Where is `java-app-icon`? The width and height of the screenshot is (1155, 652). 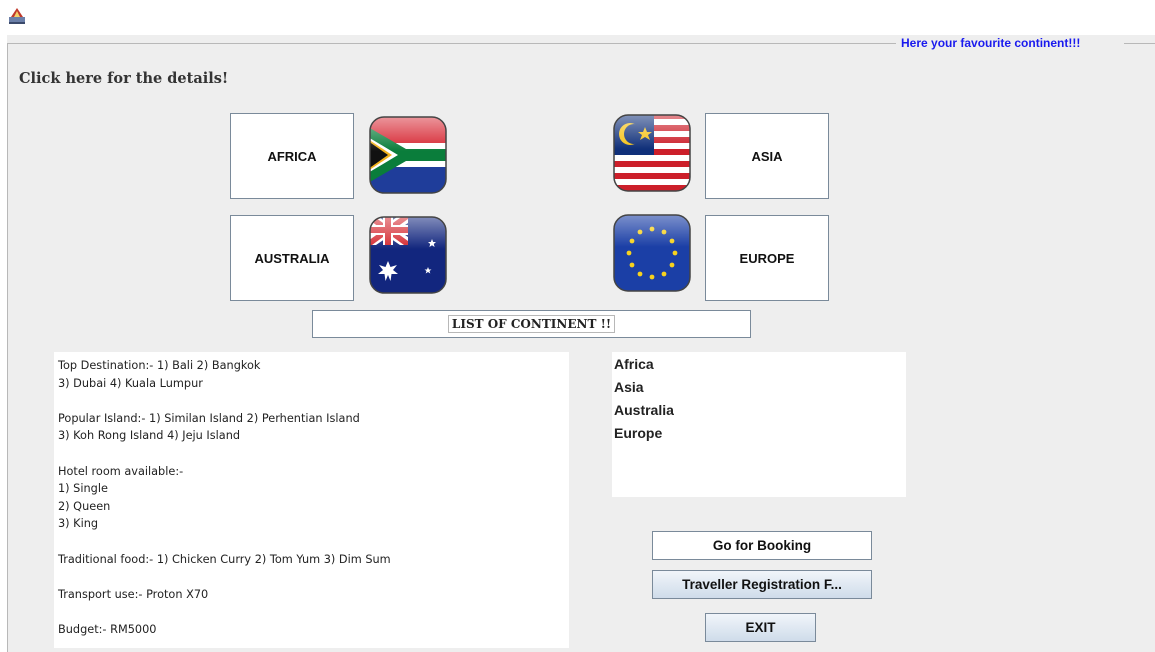 java-app-icon is located at coordinates (17, 16).